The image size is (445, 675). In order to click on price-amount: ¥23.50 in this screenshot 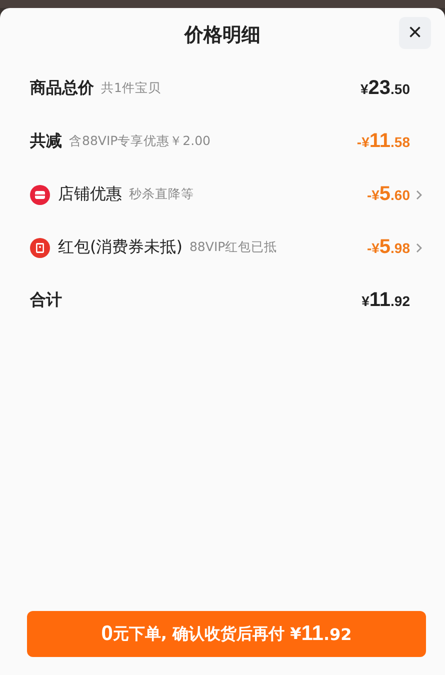, I will do `click(385, 88)`.